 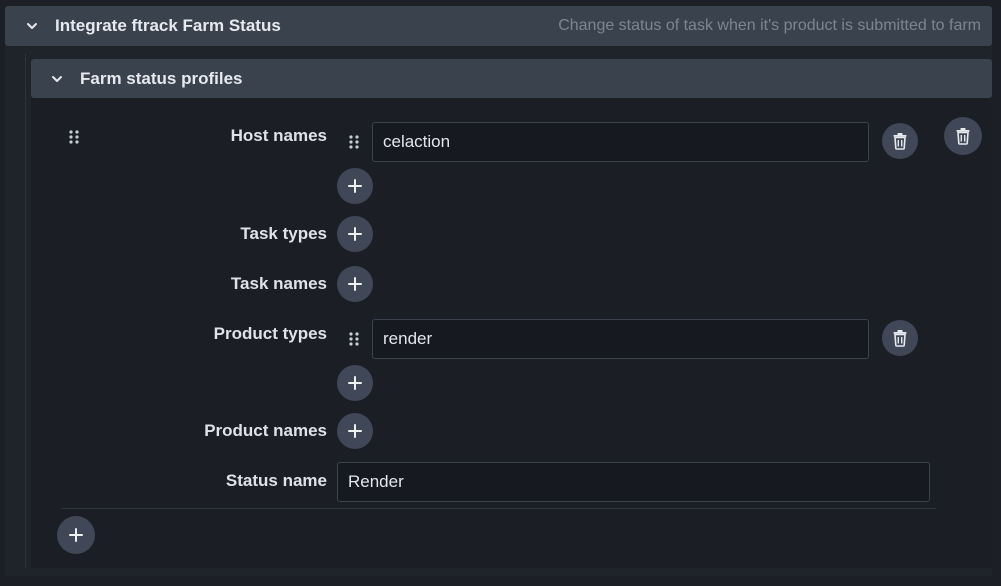 I want to click on task-names-label: Task names, so click(x=278, y=283).